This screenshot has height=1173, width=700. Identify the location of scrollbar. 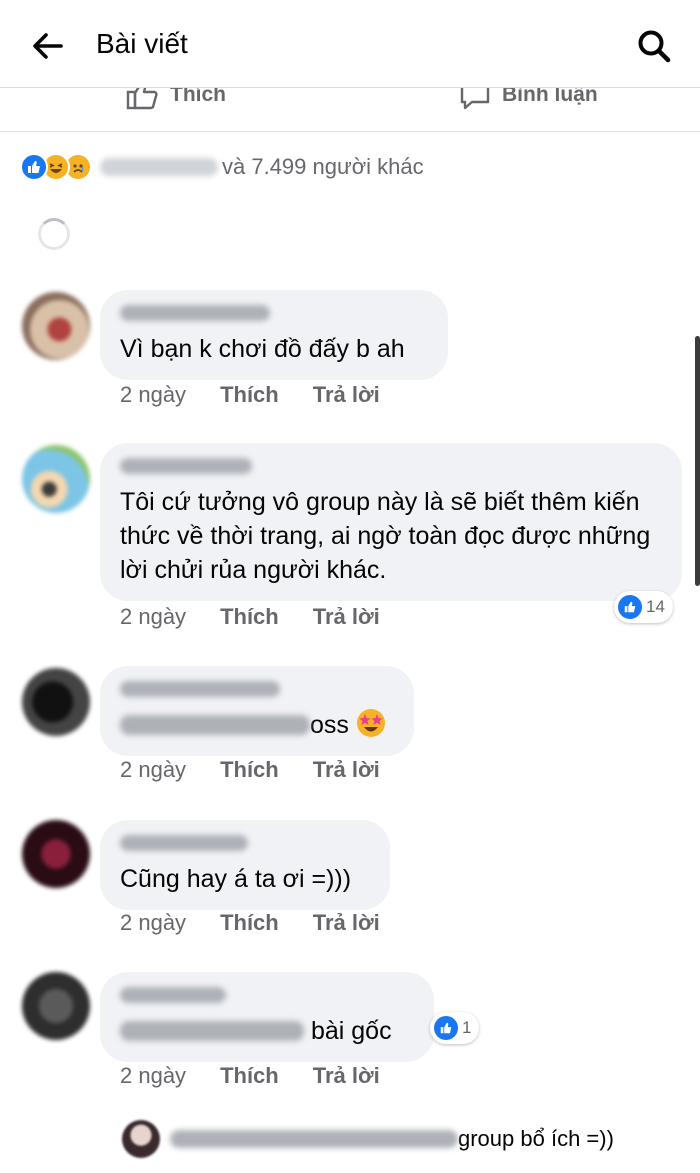
(697, 461).